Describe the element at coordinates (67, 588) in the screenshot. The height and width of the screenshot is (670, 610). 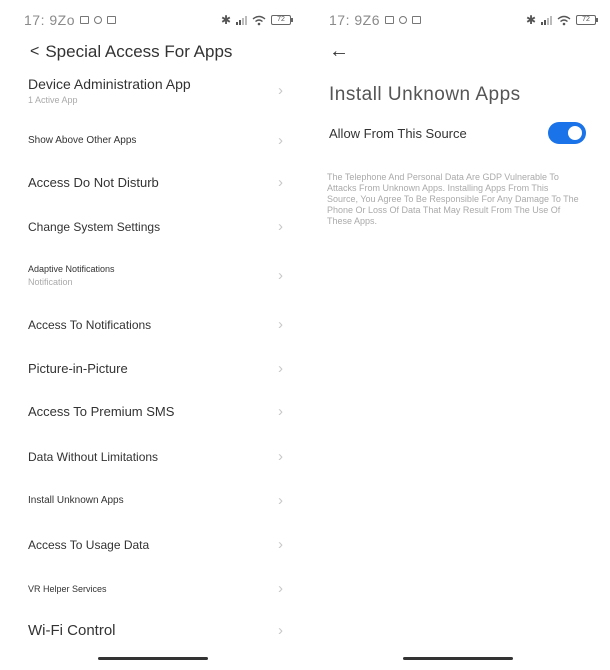
I see `item-title: VR Helper Services` at that location.